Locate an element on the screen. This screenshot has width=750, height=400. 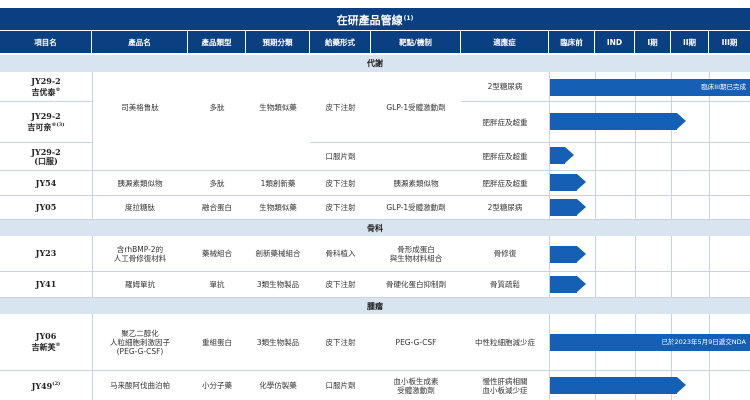
row1-project-brand: 吉优泰 is located at coordinates (43, 91).